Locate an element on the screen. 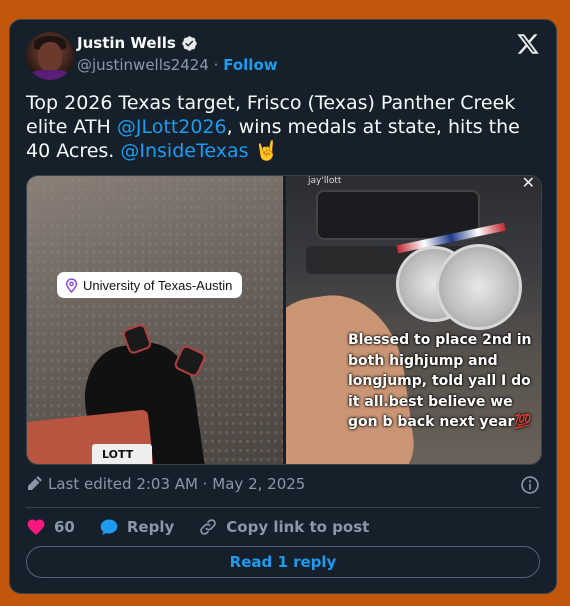 Image resolution: width=570 pixels, height=606 pixels. tweet-emoji: 🤘 is located at coordinates (263, 151).